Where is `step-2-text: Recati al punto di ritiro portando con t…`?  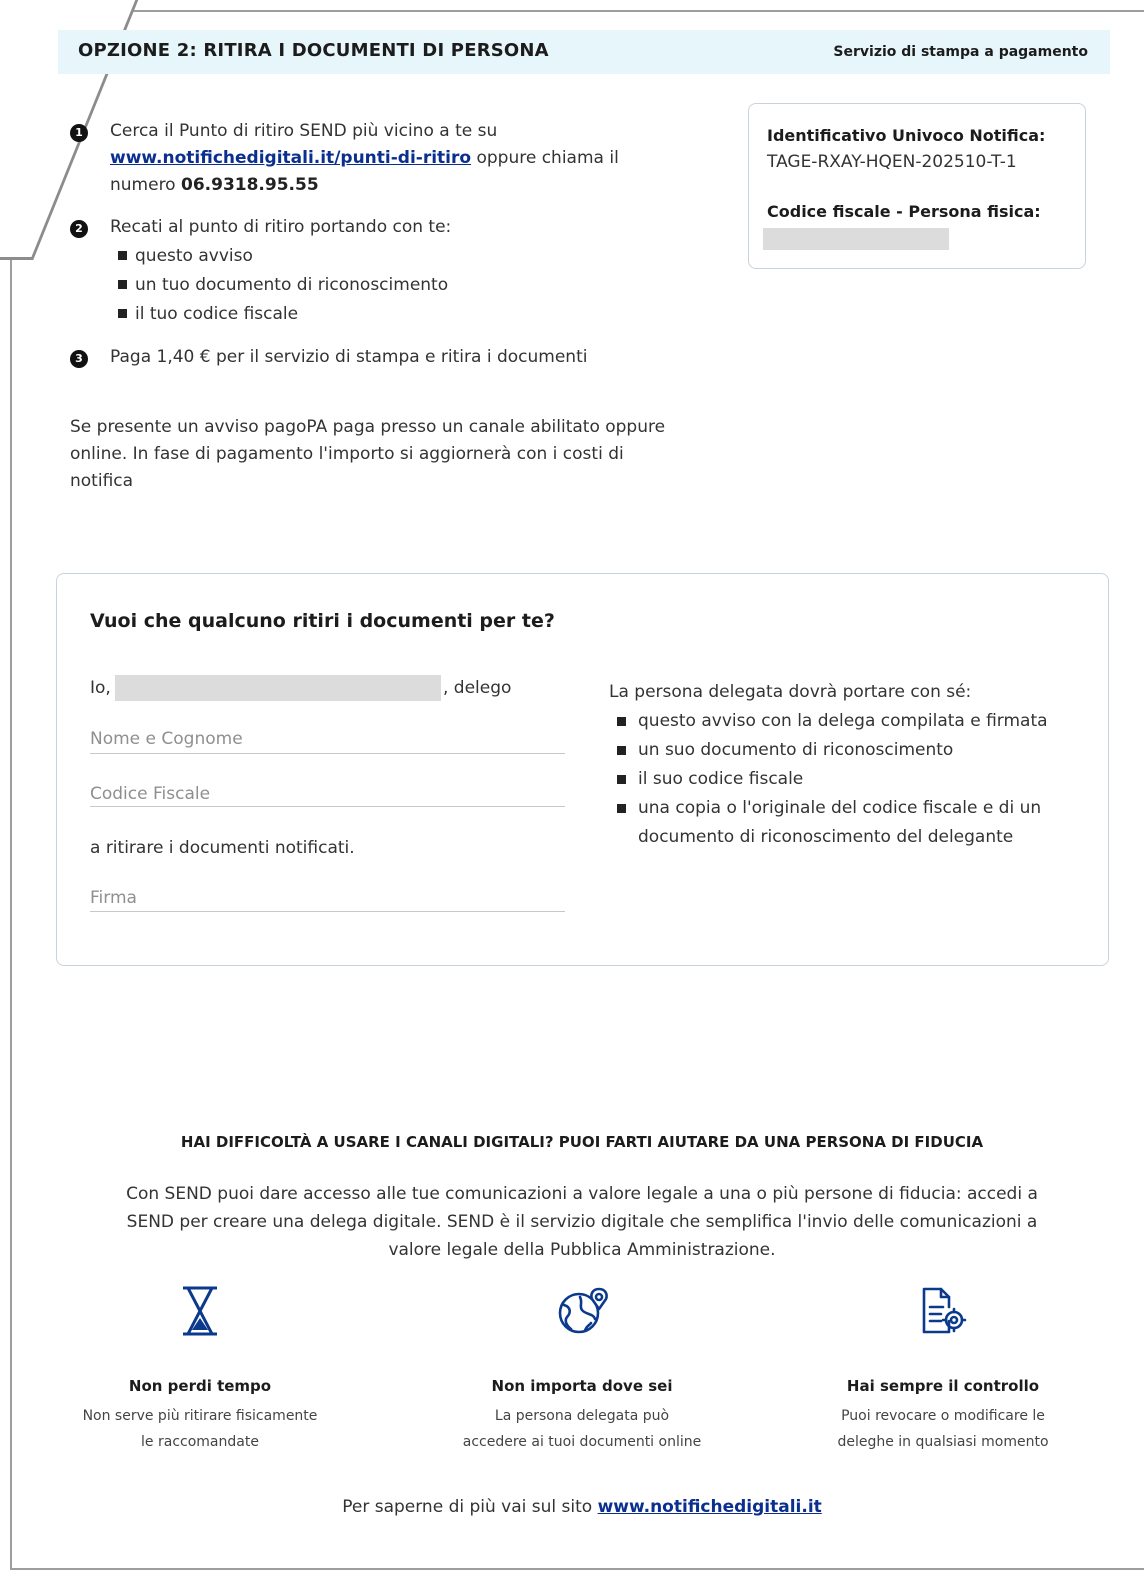 step-2-text: Recati al punto di ritiro portando con t… is located at coordinates (281, 227).